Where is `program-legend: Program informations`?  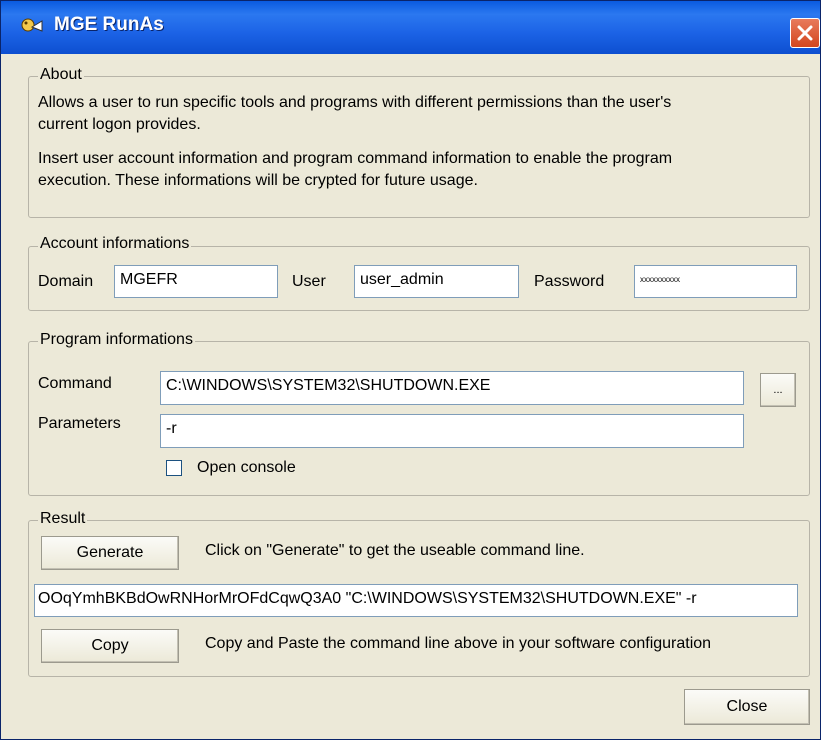
program-legend: Program informations is located at coordinates (116, 340).